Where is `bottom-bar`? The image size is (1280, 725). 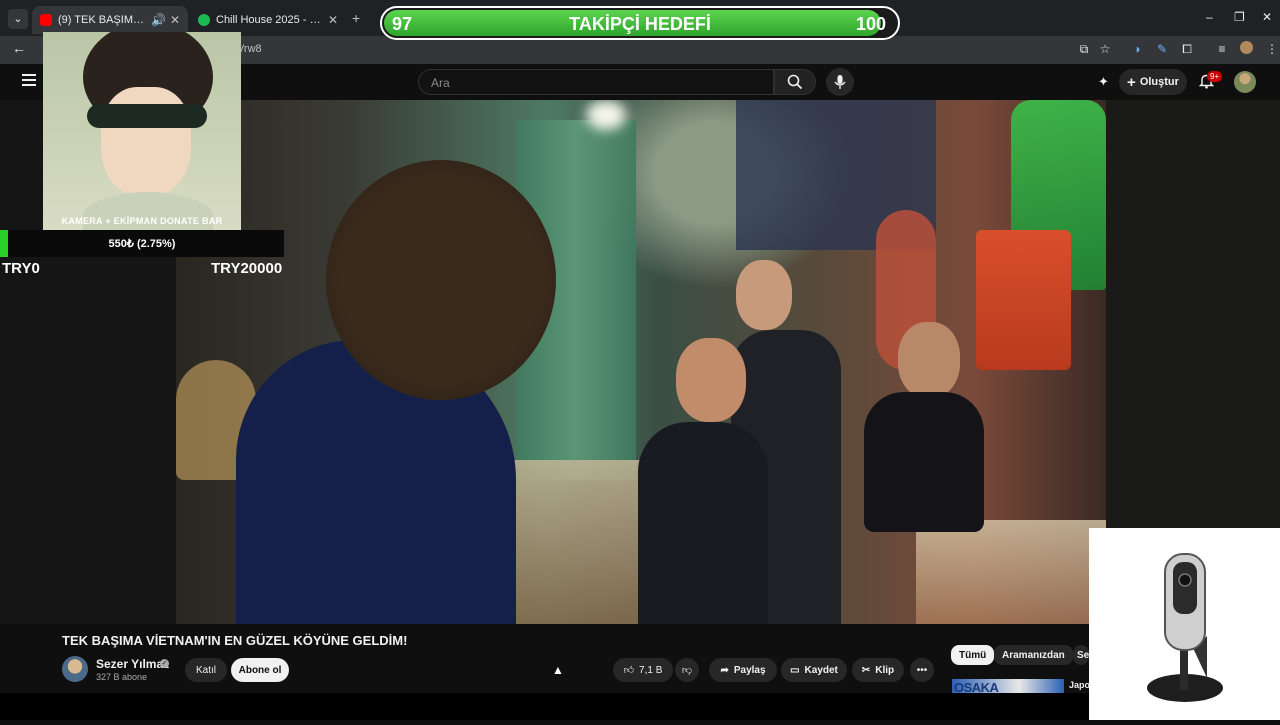
bottom-bar is located at coordinates (544, 706).